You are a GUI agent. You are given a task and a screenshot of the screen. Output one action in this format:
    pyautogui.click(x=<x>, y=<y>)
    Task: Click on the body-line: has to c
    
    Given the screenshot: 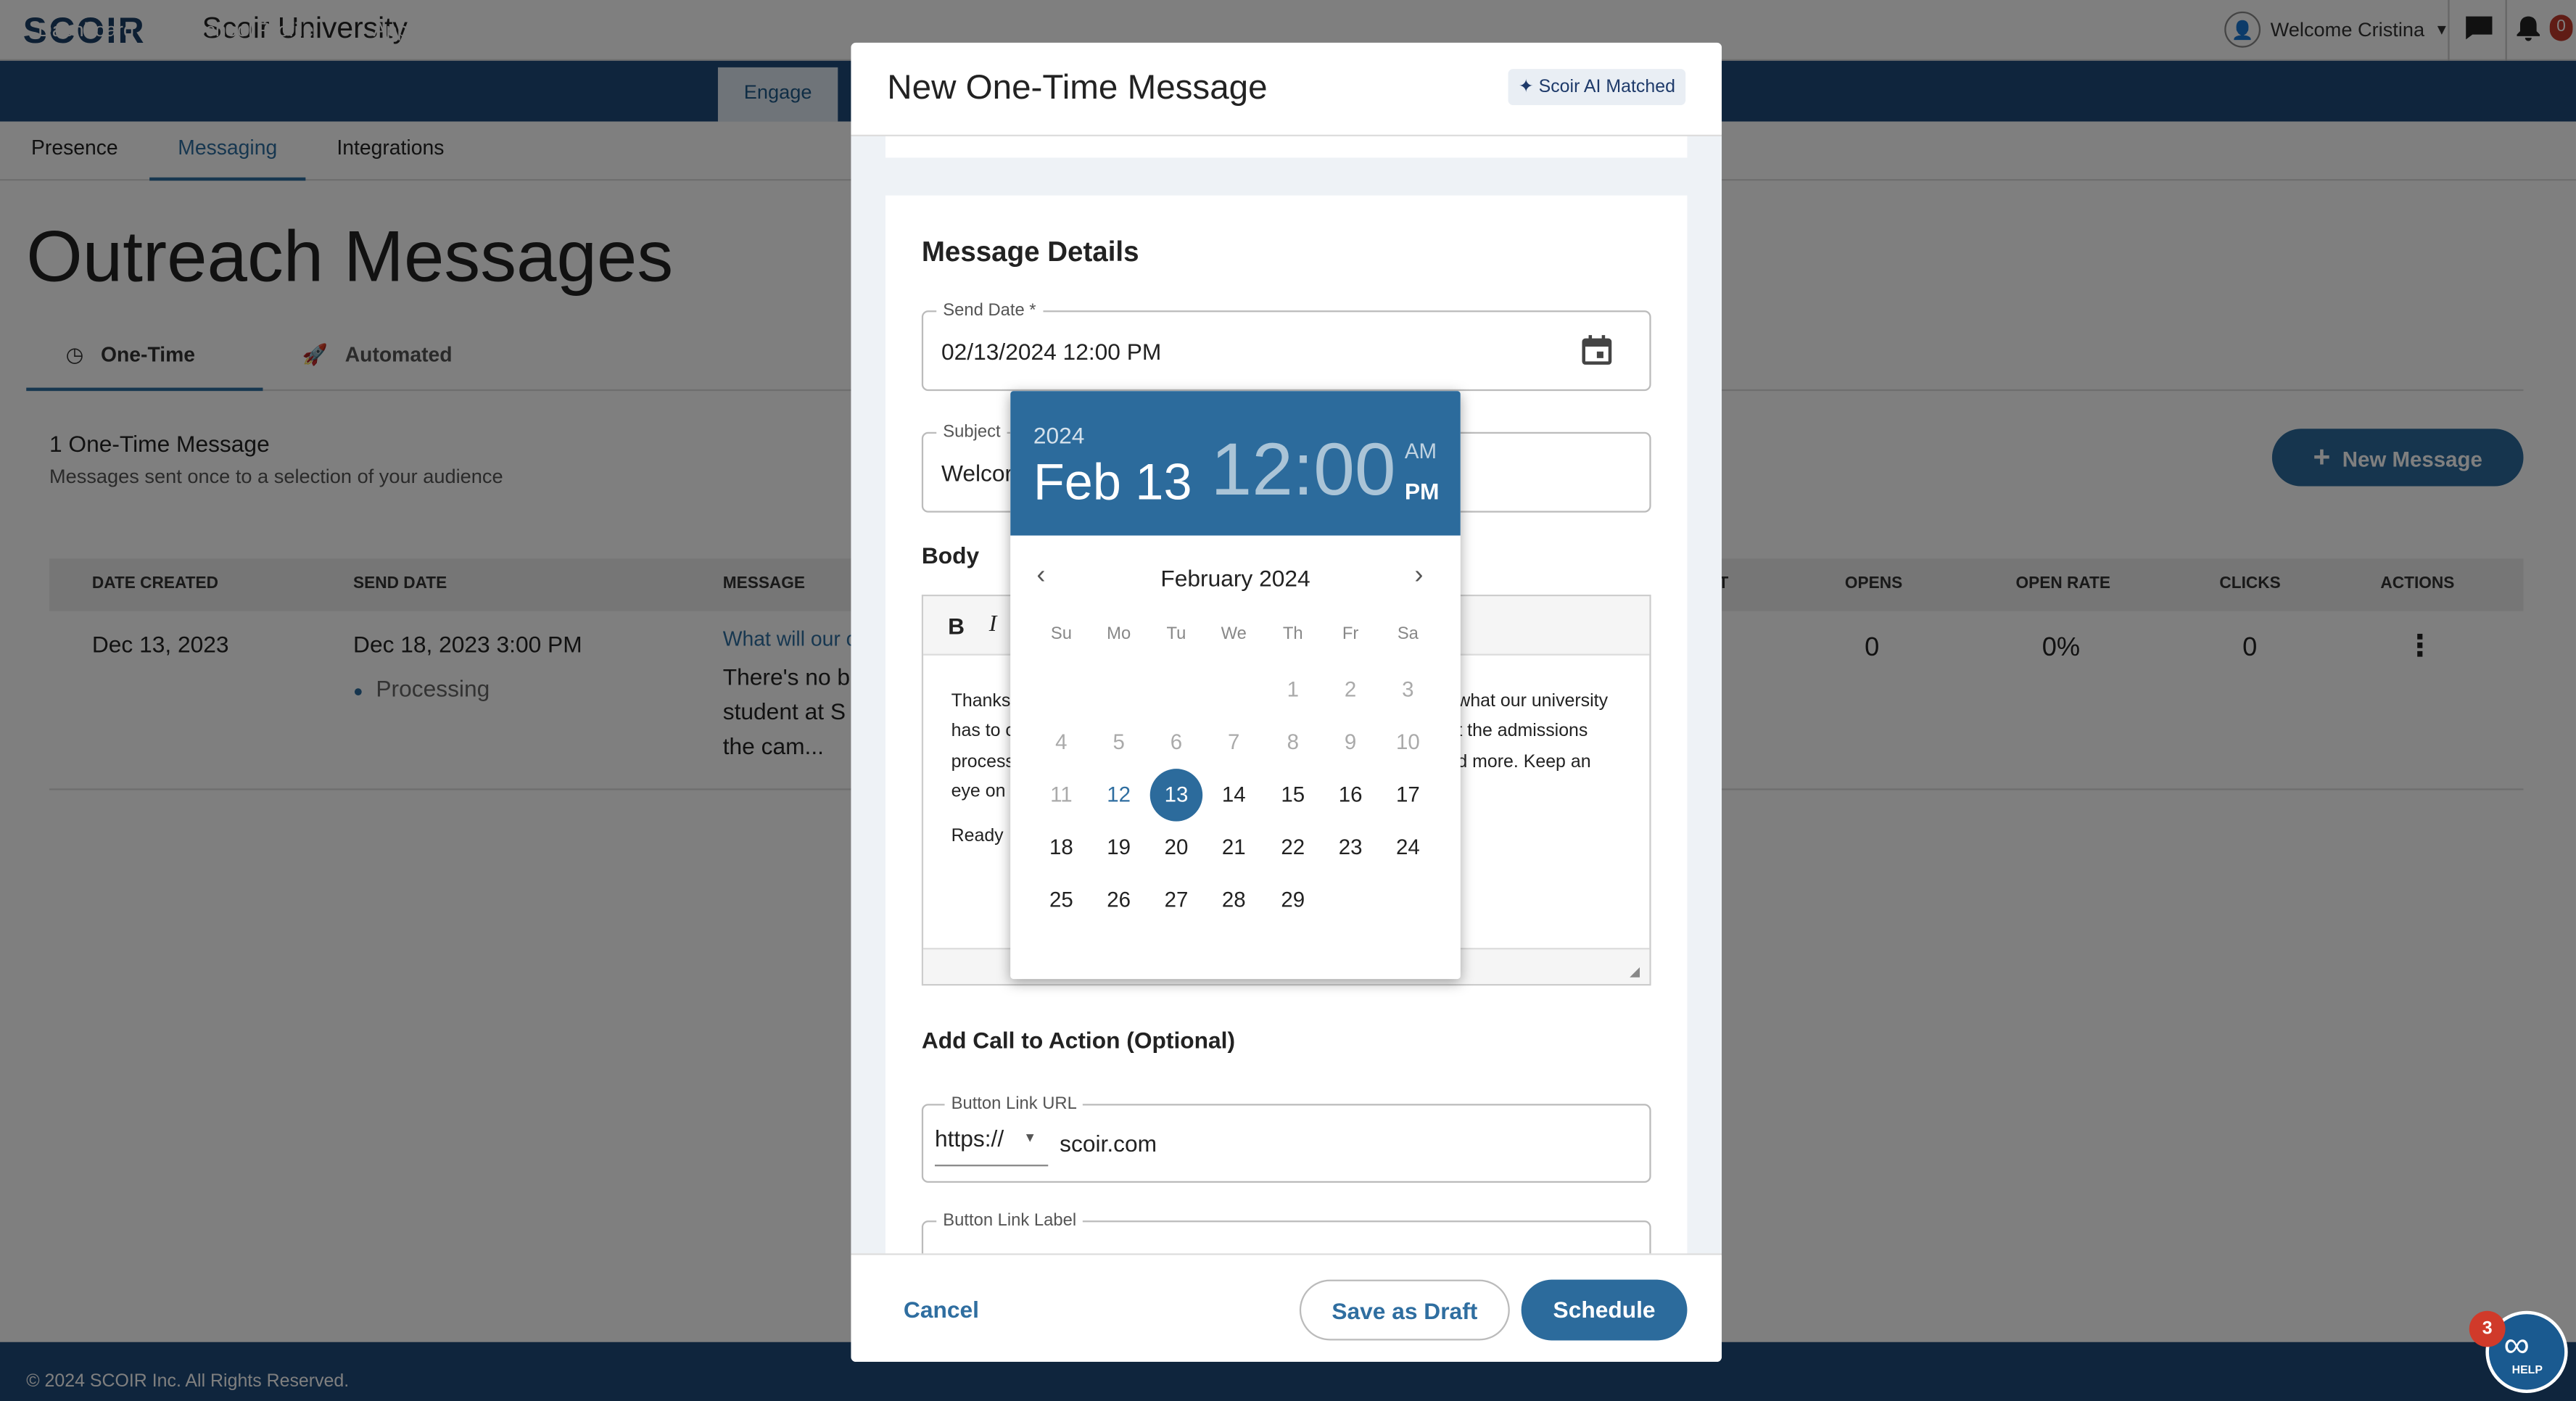 What is the action you would take?
    pyautogui.click(x=983, y=732)
    